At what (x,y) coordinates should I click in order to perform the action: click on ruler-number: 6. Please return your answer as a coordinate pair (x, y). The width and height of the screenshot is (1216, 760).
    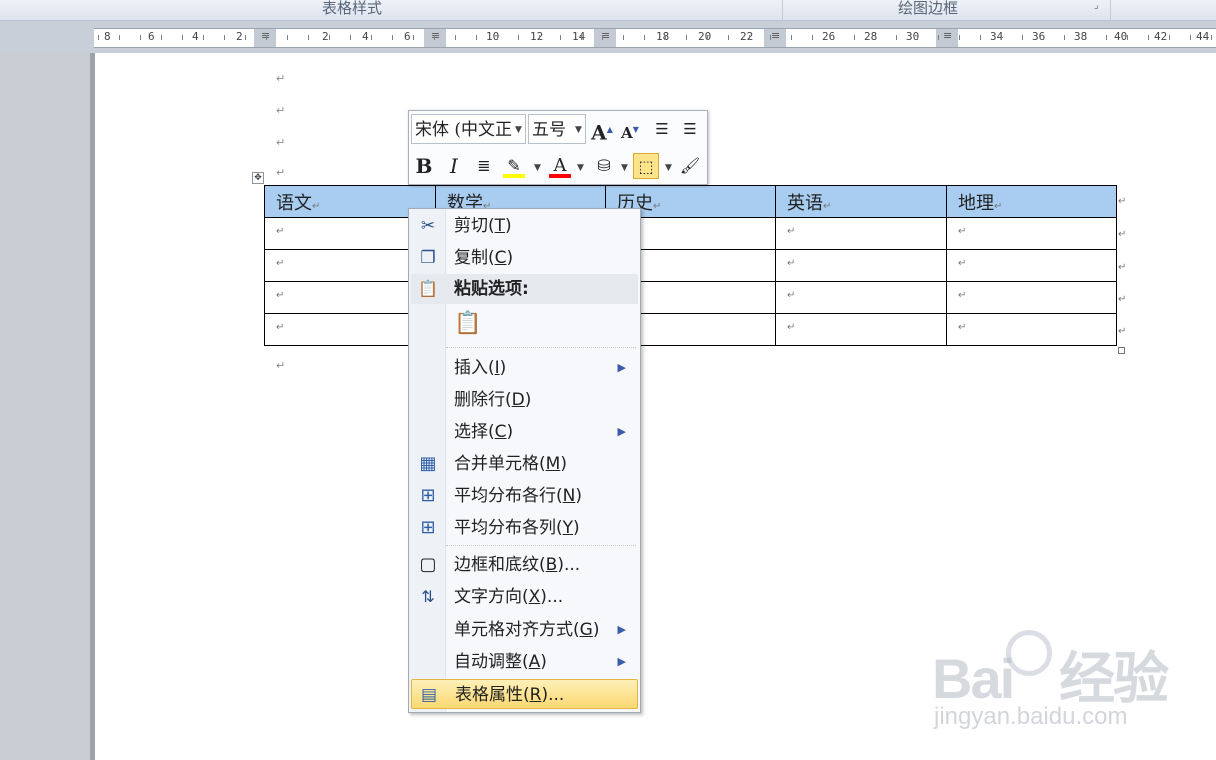
    Looking at the image, I should click on (407, 36).